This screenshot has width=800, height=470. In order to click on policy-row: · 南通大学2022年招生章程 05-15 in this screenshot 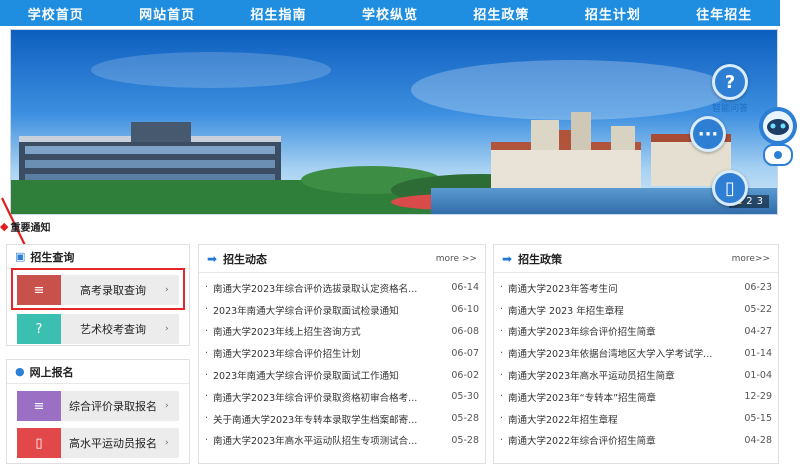, I will do `click(636, 419)`.